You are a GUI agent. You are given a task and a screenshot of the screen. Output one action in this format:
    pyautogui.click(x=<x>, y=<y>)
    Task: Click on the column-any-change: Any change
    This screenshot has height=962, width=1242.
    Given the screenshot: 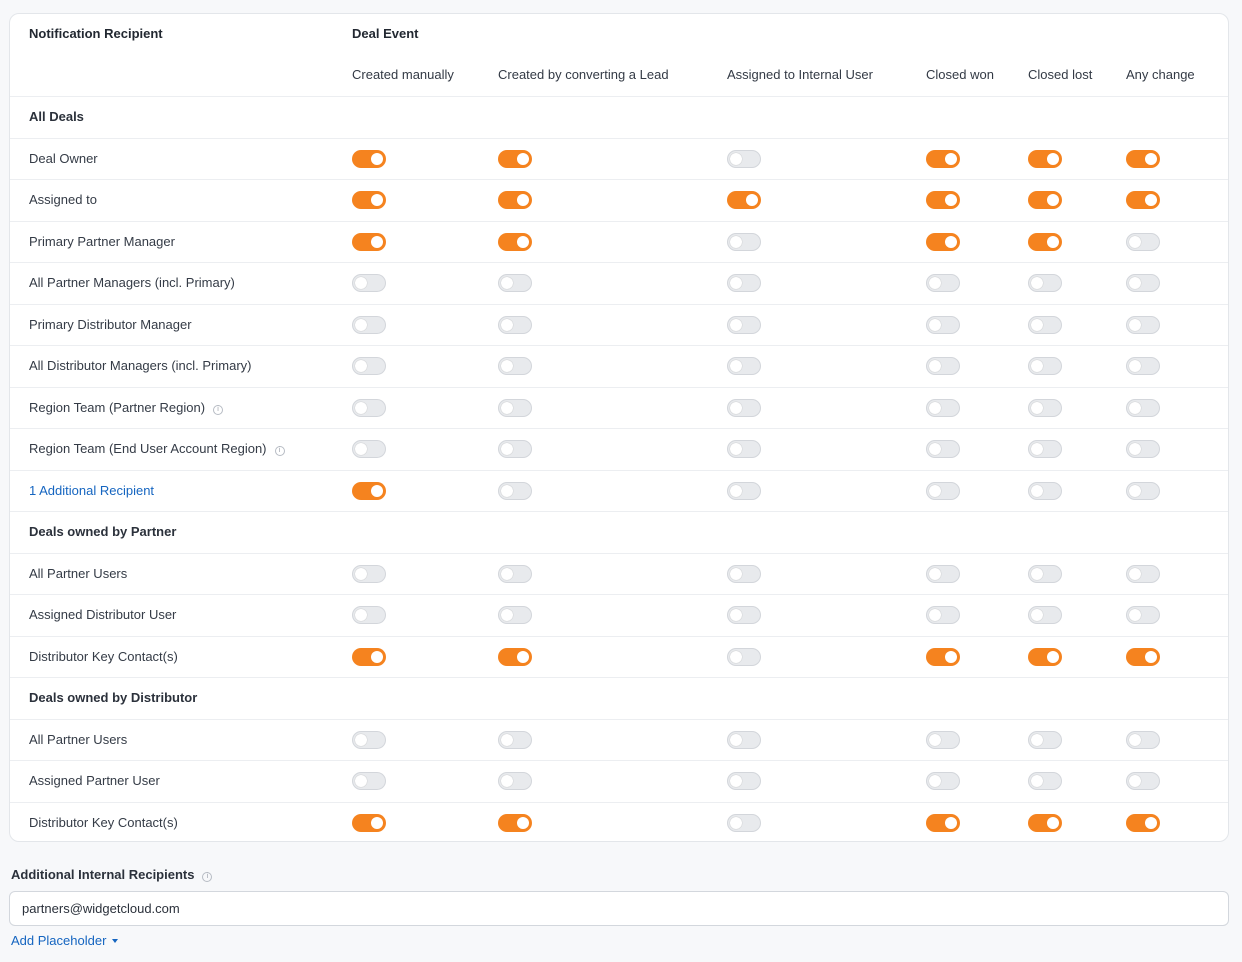 What is the action you would take?
    pyautogui.click(x=1160, y=74)
    